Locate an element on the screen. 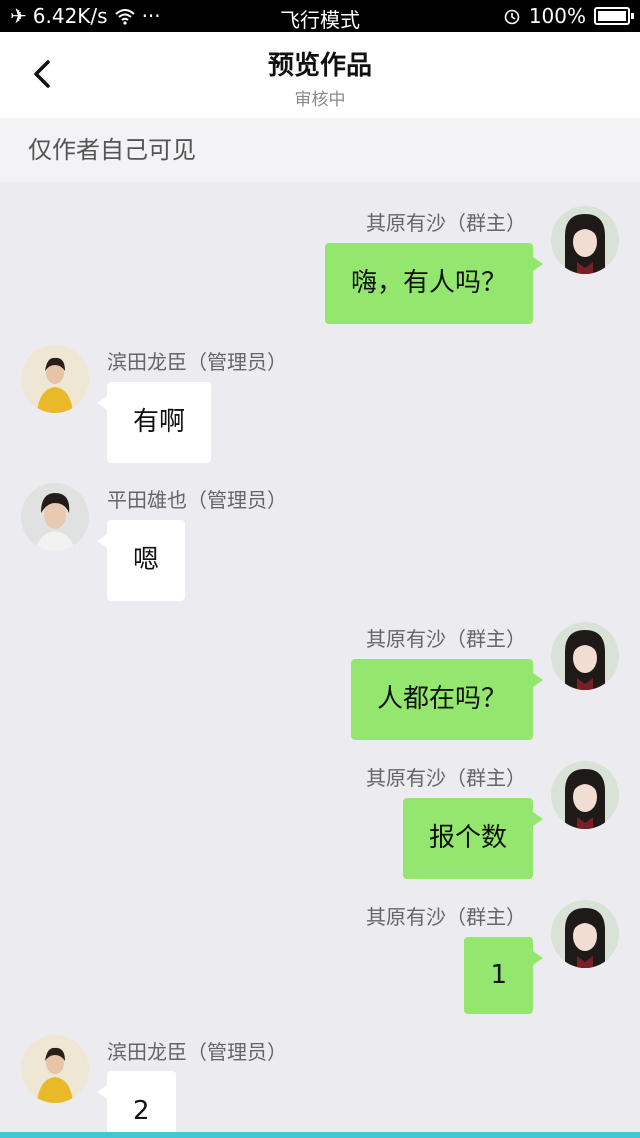 The image size is (640, 1138). battery-percent: 100% is located at coordinates (557, 16).